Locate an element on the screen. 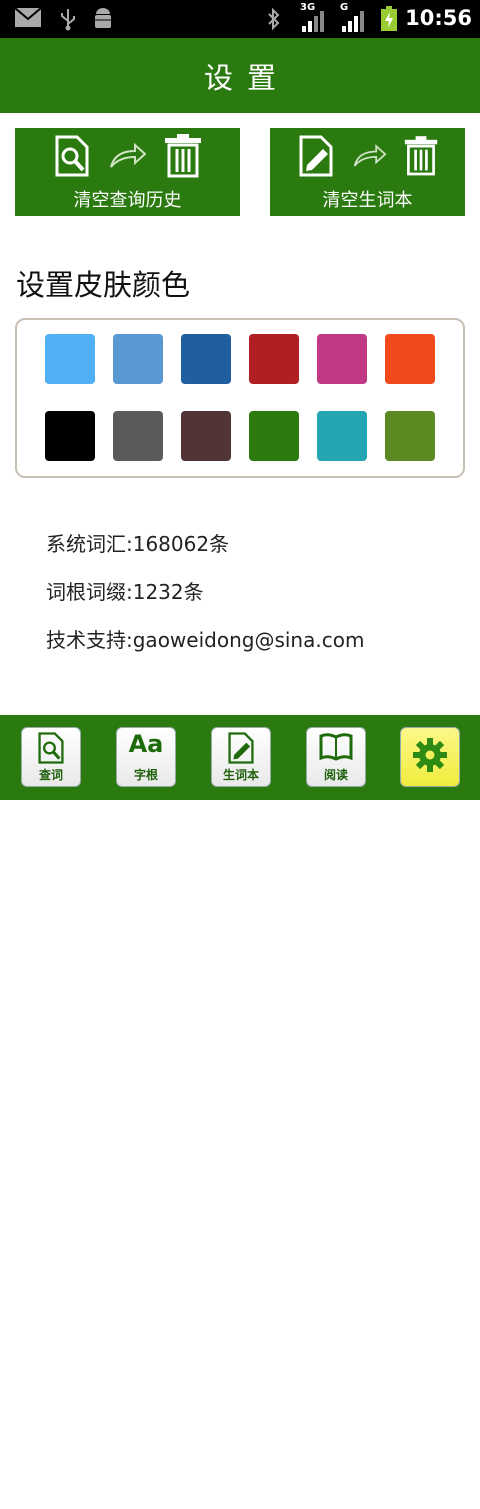 This screenshot has height=1509, width=480. nav-settings is located at coordinates (430, 757).